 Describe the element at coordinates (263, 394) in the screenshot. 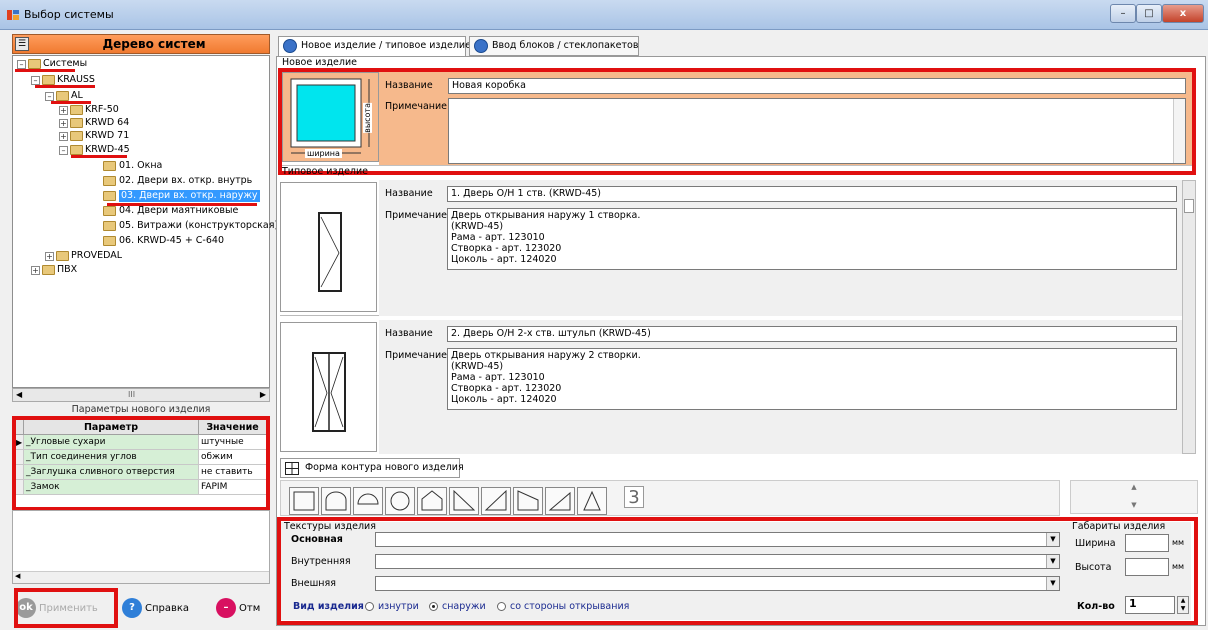

I see `scroll-right-icon: ▶` at that location.